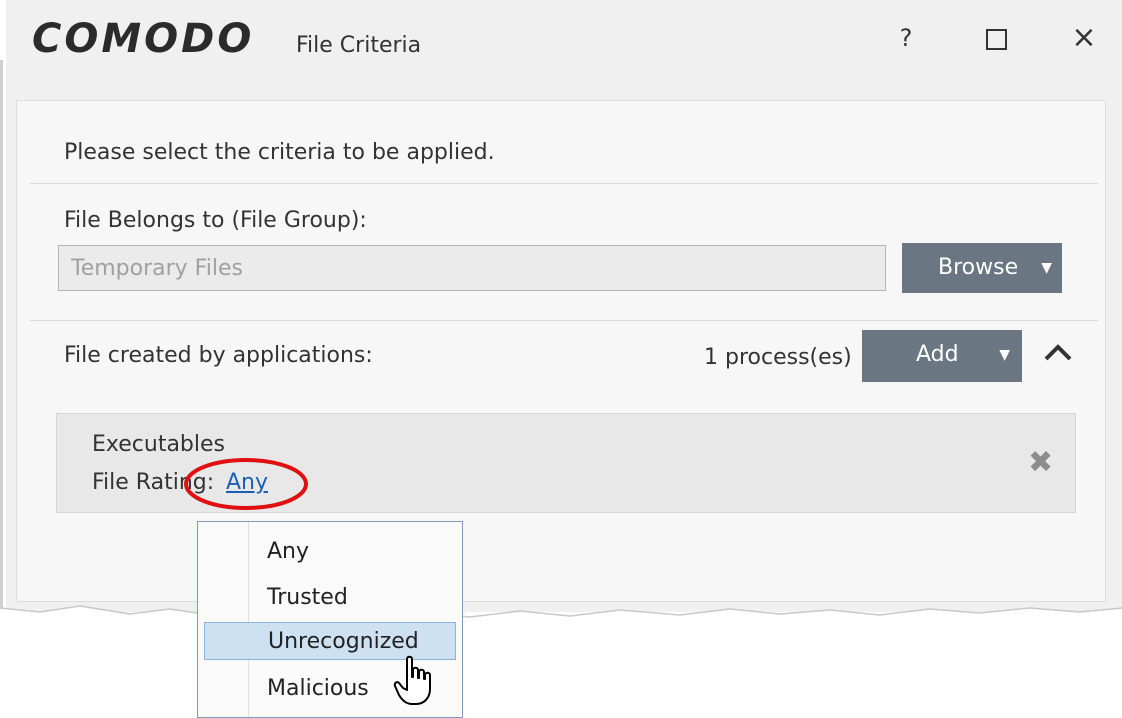 This screenshot has height=718, width=1122. Describe the element at coordinates (330, 552) in the screenshot. I see `menu-item-any: Any` at that location.